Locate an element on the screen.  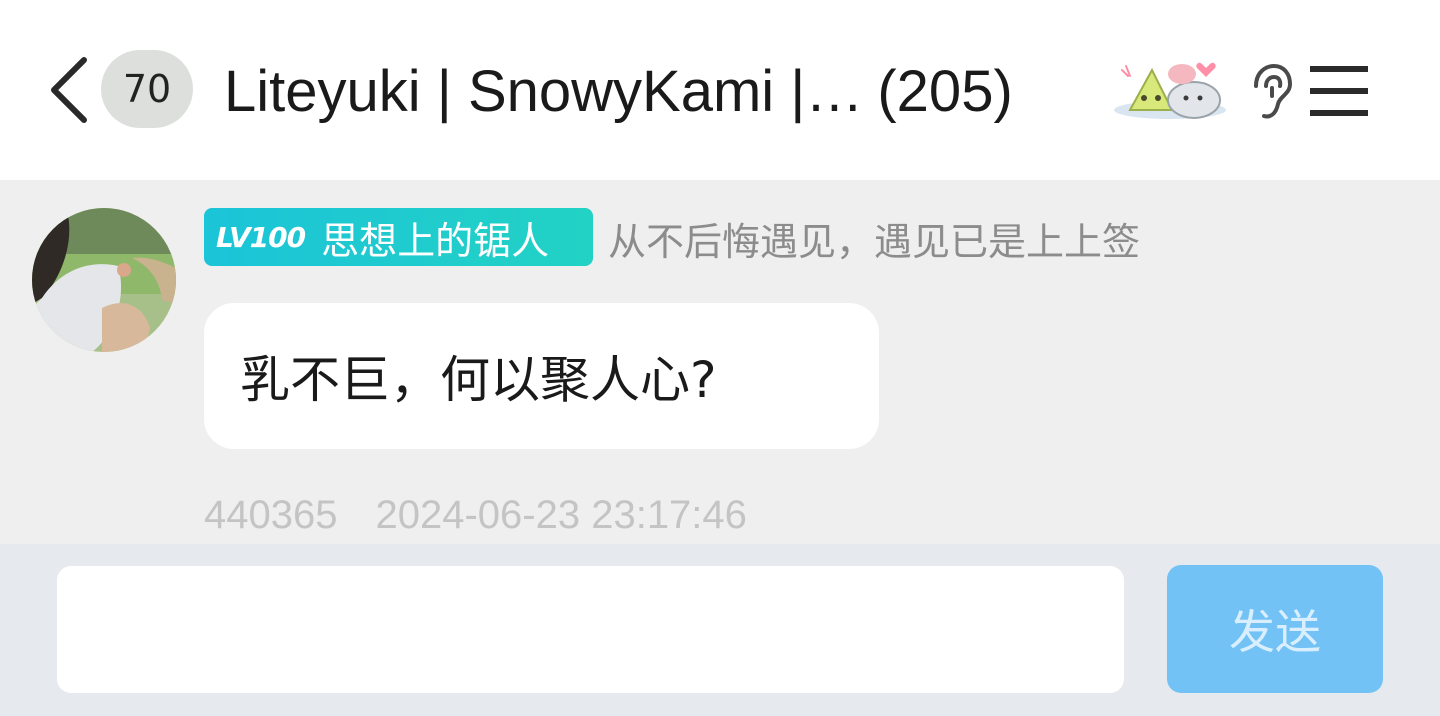
back-button is located at coordinates (68, 90).